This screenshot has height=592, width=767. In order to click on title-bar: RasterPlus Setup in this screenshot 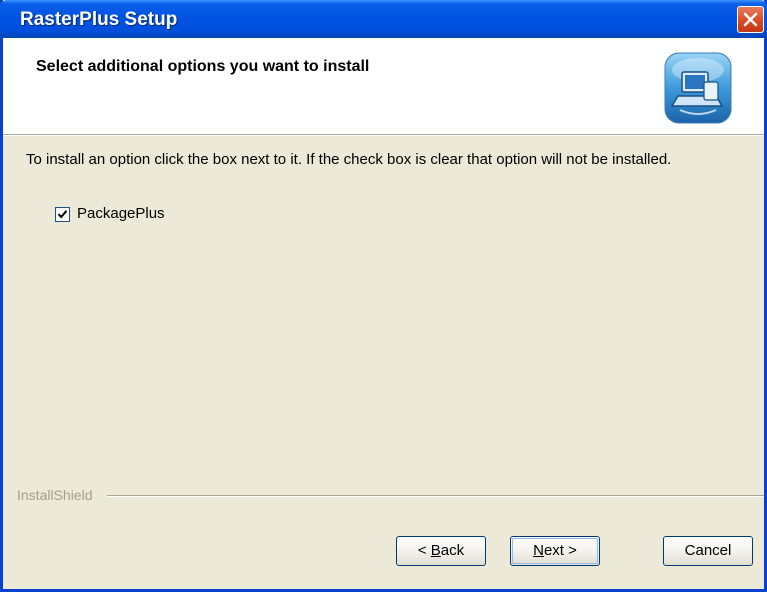, I will do `click(383, 19)`.